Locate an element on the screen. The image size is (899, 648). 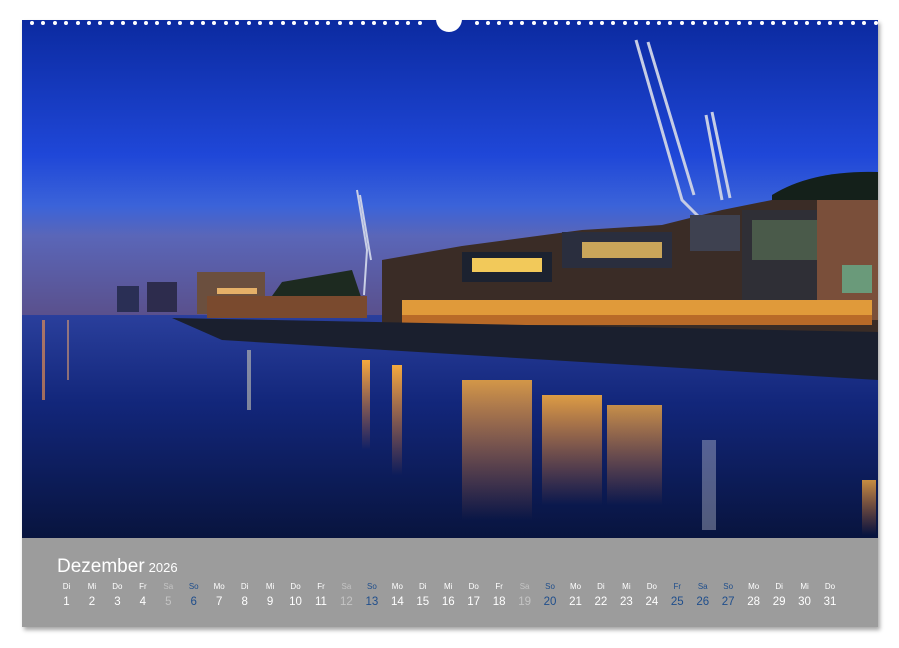
day-number: 26 is located at coordinates (703, 602).